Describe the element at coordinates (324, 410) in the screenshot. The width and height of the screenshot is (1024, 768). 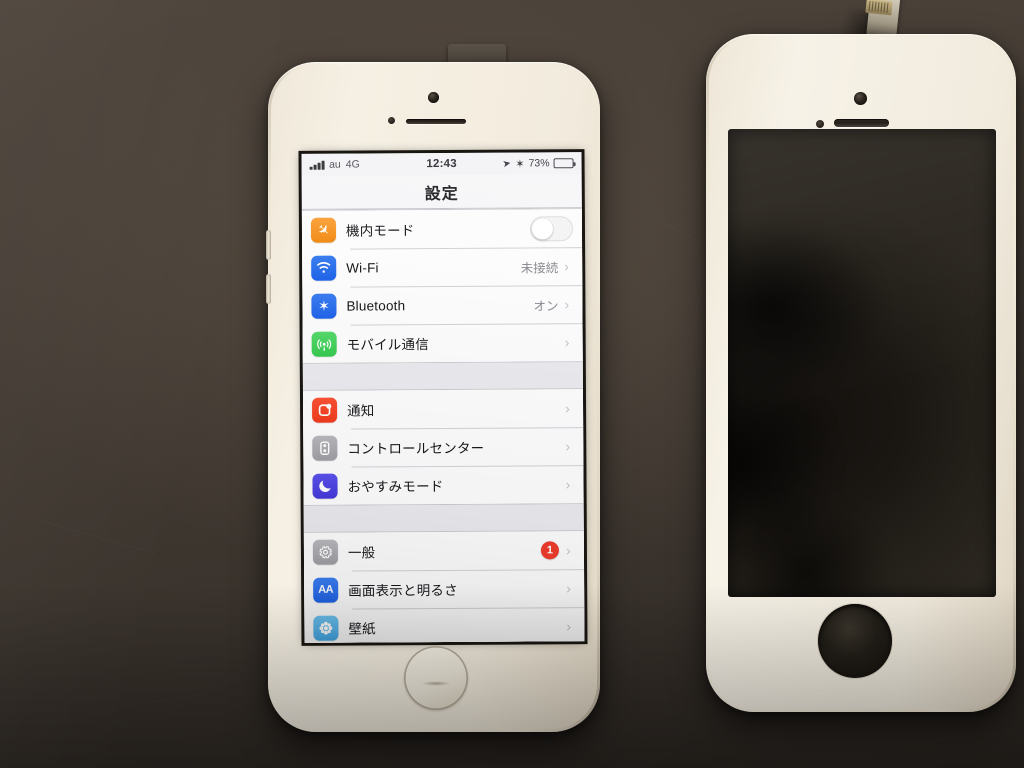
I see `notifications-icon` at that location.